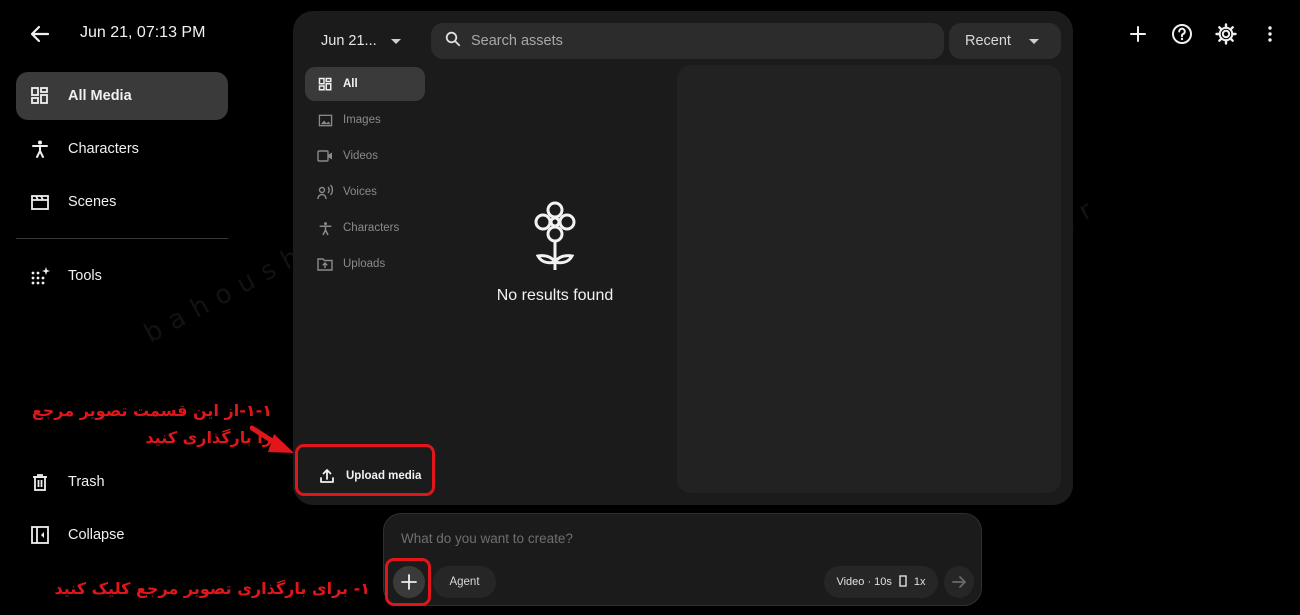 The image size is (1300, 615). What do you see at coordinates (365, 84) in the screenshot?
I see `filter-all: All` at bounding box center [365, 84].